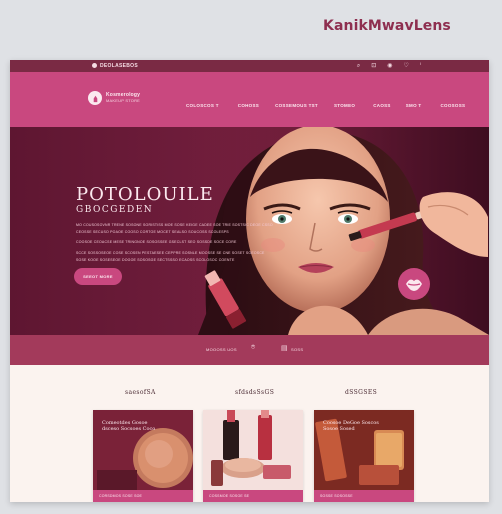 Image resolution: width=502 pixels, height=514 pixels. Describe the element at coordinates (361, 392) in the screenshot. I see `product-column-title-3: dSSGSES` at that location.